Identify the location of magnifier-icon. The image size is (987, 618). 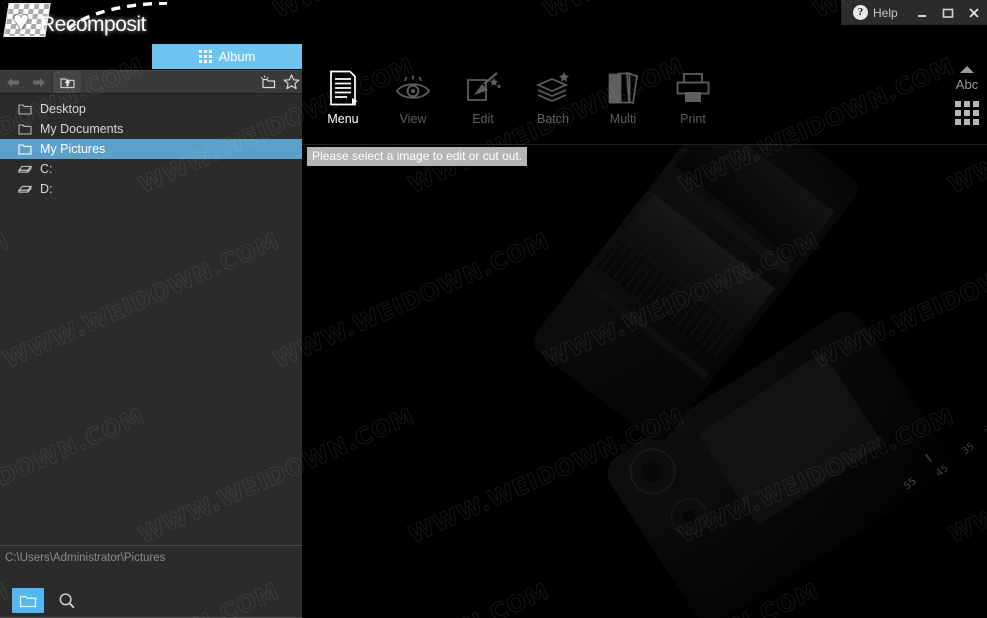
(67, 600).